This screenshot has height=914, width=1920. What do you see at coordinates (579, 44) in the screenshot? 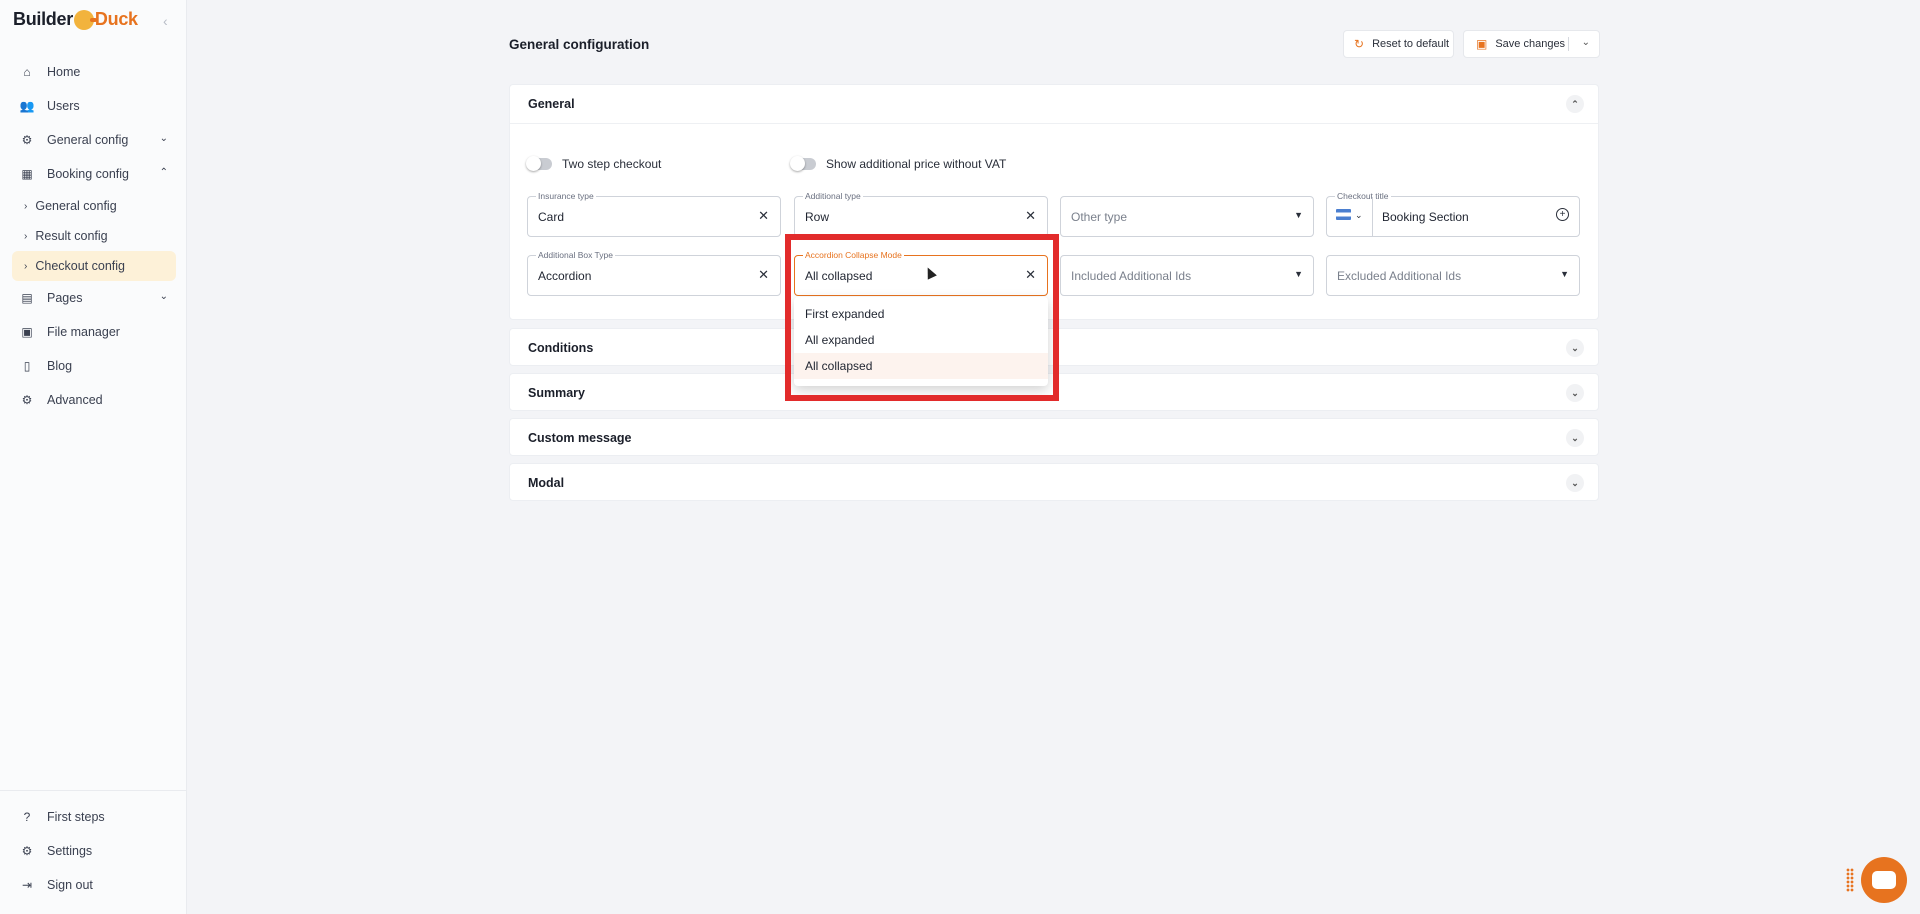
I see `page-title: General configuration` at bounding box center [579, 44].